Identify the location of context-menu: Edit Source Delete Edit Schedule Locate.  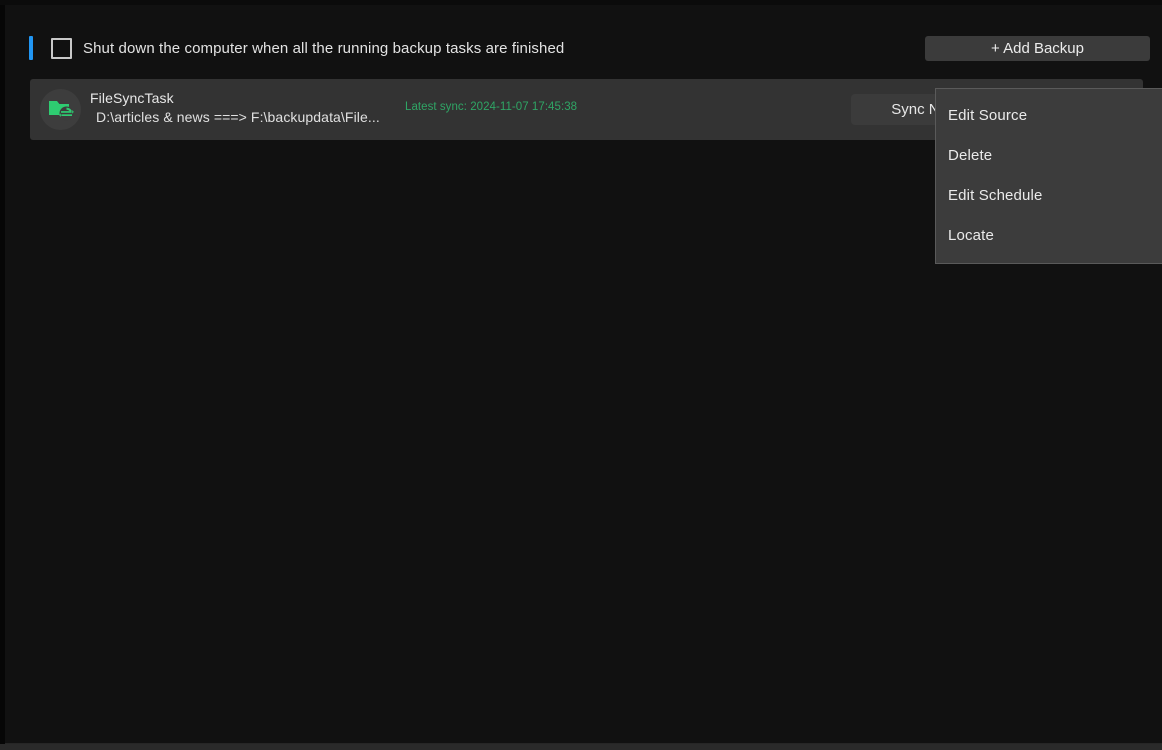
(1048, 176).